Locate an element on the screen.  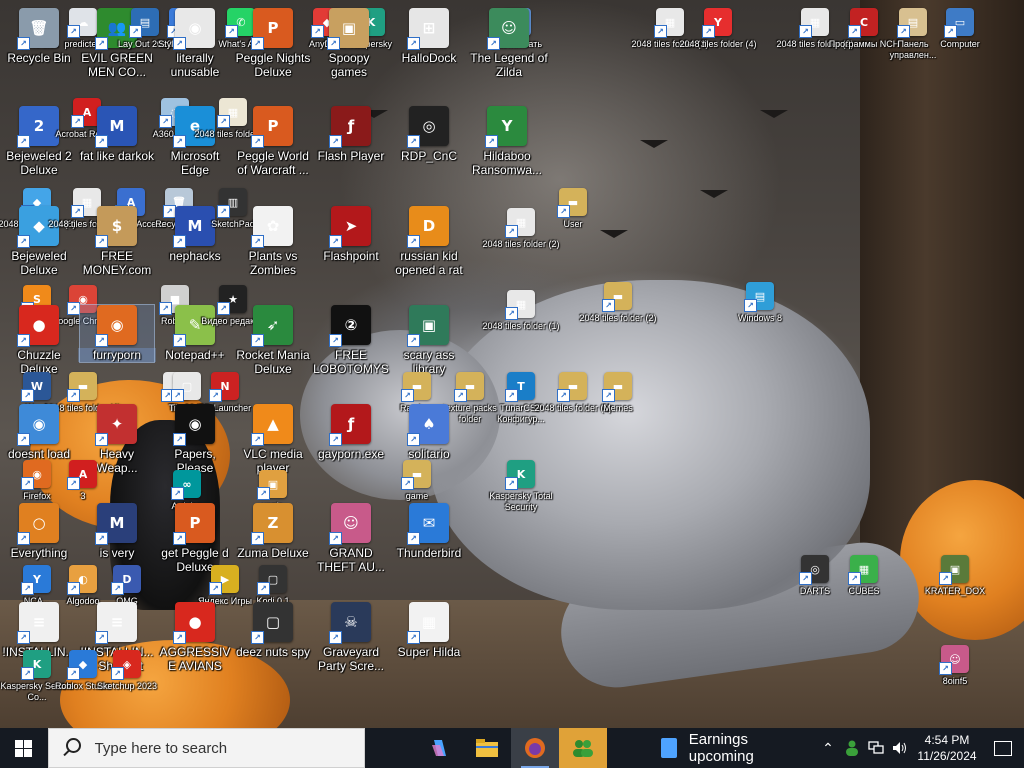
shortcut-icon: A↗ is located at coordinates (82, 475).